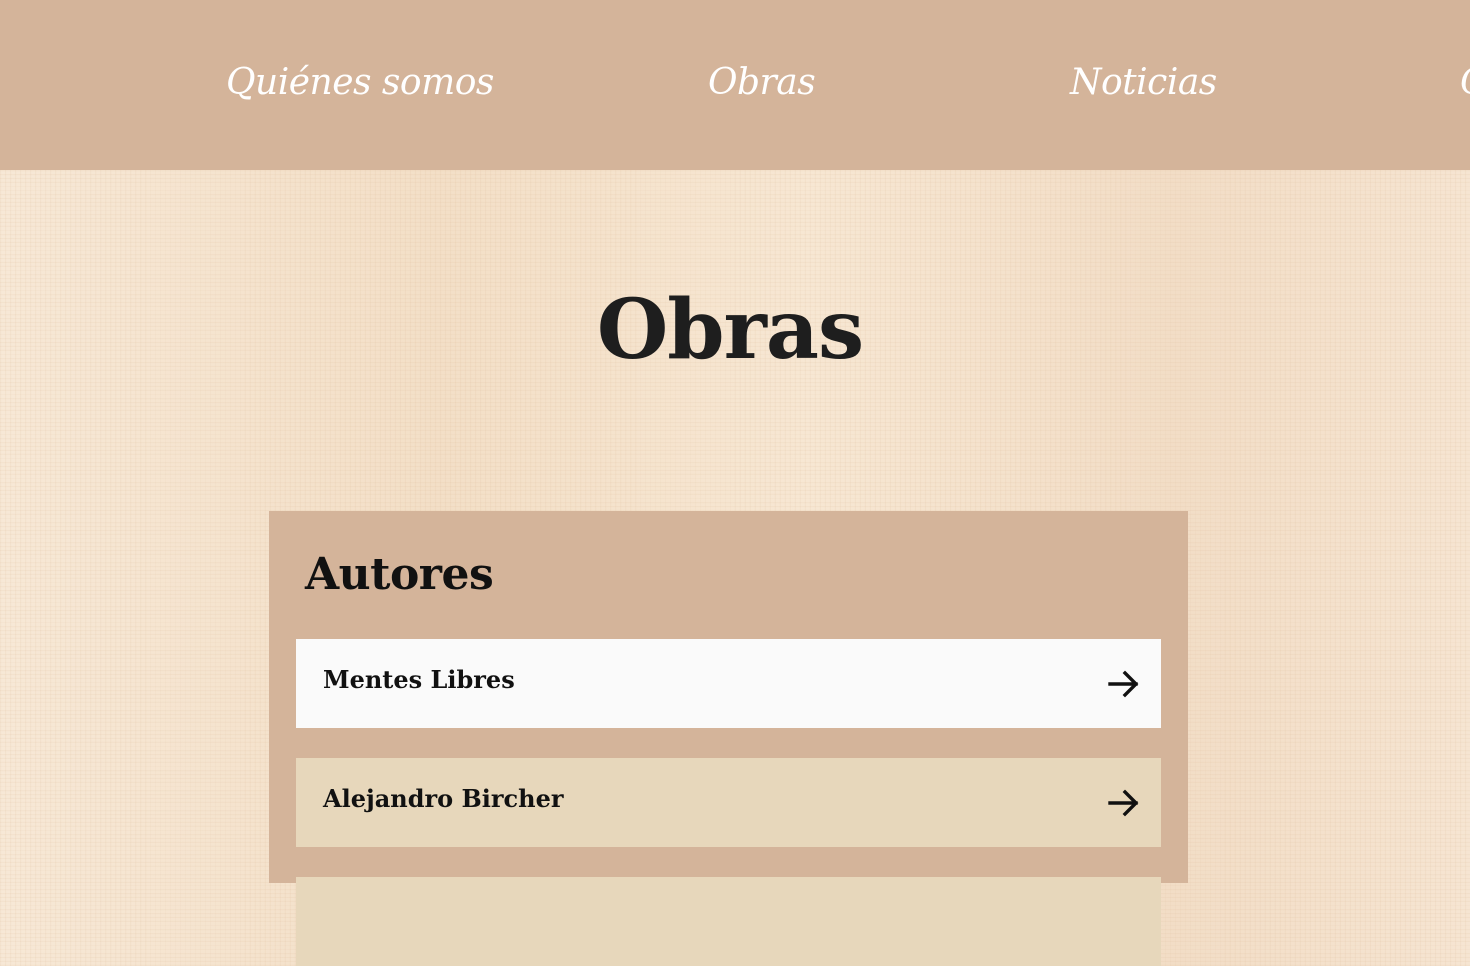 The image size is (1470, 966). I want to click on nav-link-obras: Obras, so click(762, 82).